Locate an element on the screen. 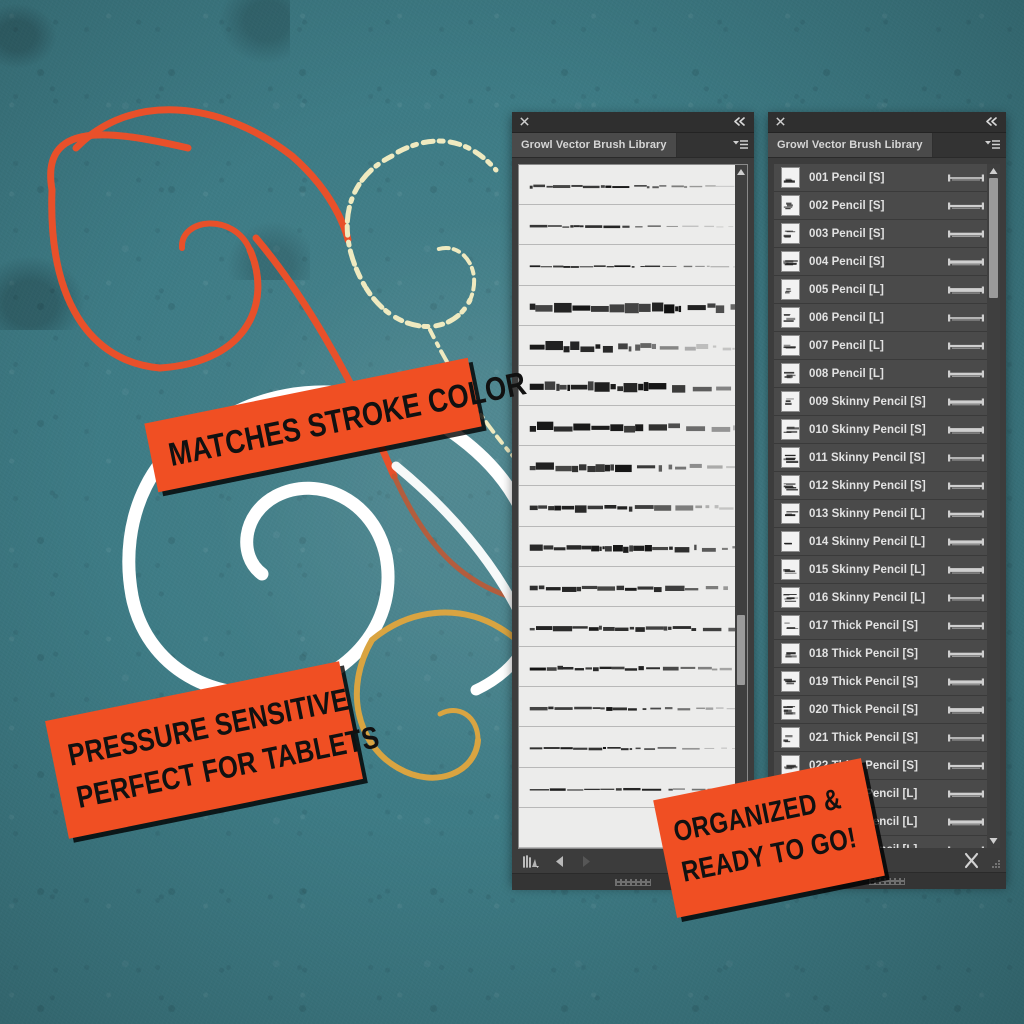 Image resolution: width=1024 pixels, height=1024 pixels. brush-list-item: 008 Pencil [L] is located at coordinates (887, 374).